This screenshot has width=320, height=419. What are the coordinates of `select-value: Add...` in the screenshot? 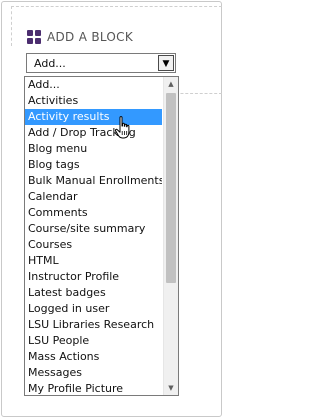 It's located at (50, 63).